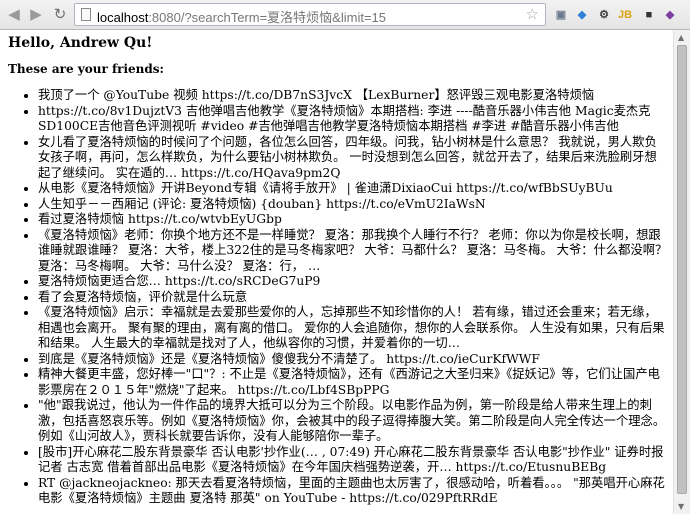 This screenshot has width=690, height=514. I want to click on scroll-down-arrow-icon: ▼, so click(681, 506).